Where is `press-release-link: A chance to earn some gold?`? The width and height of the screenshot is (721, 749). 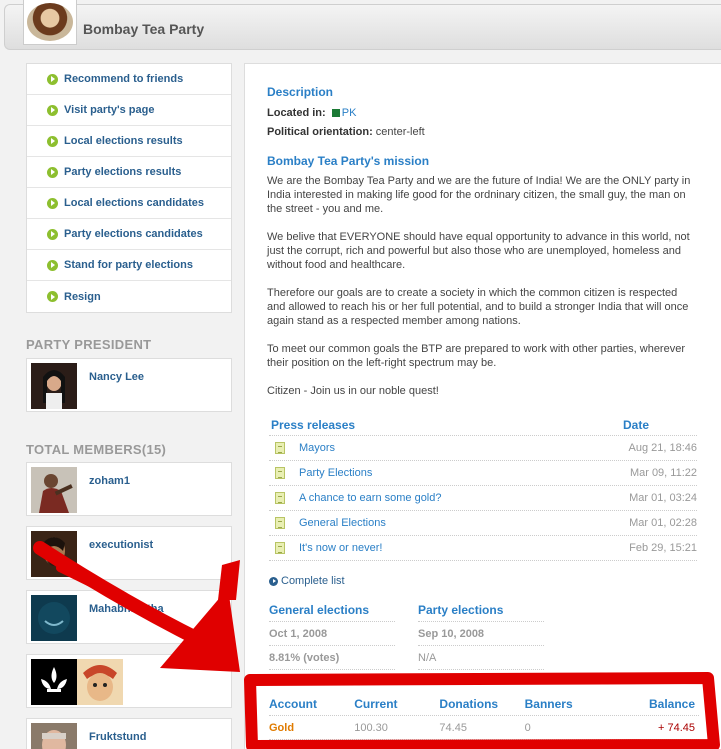
press-release-link: A chance to earn some gold? is located at coordinates (460, 498).